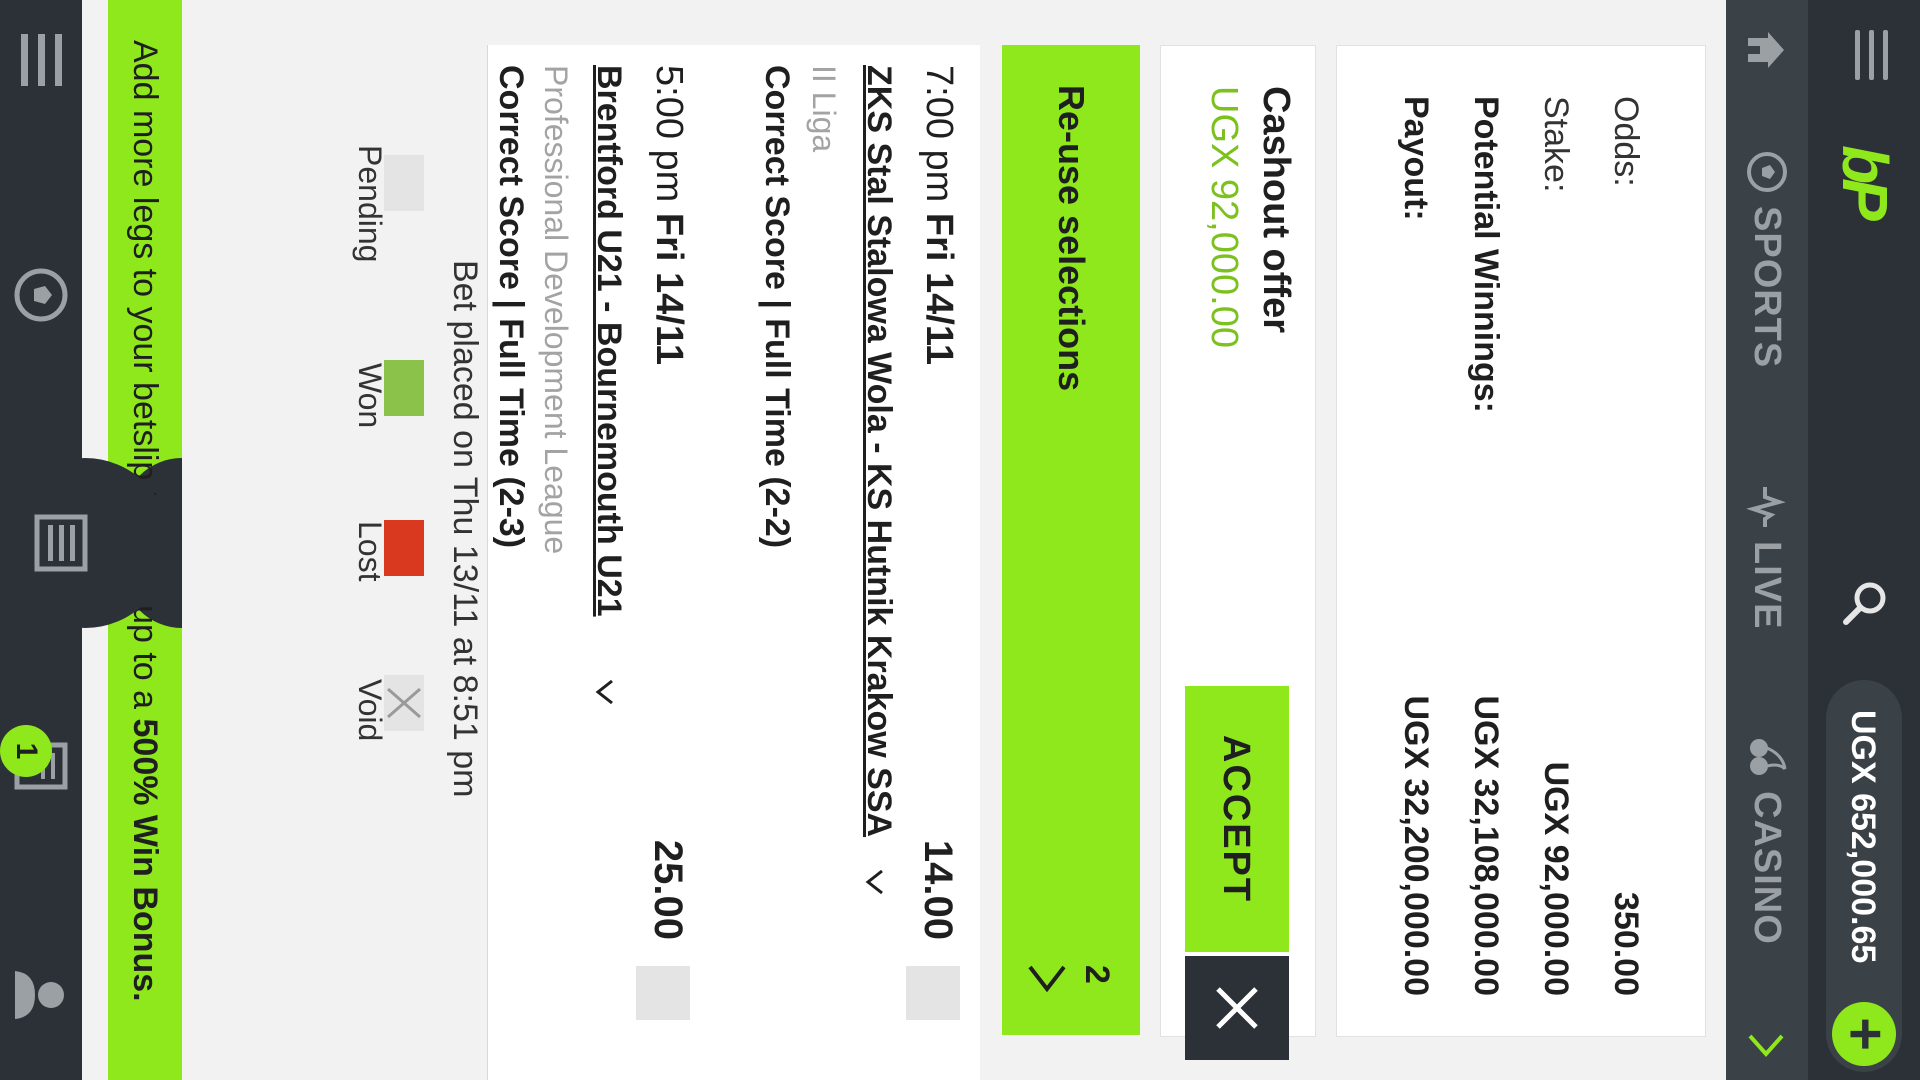  Describe the element at coordinates (669, 134) in the screenshot. I see `selection-time: 5:00 pm` at that location.